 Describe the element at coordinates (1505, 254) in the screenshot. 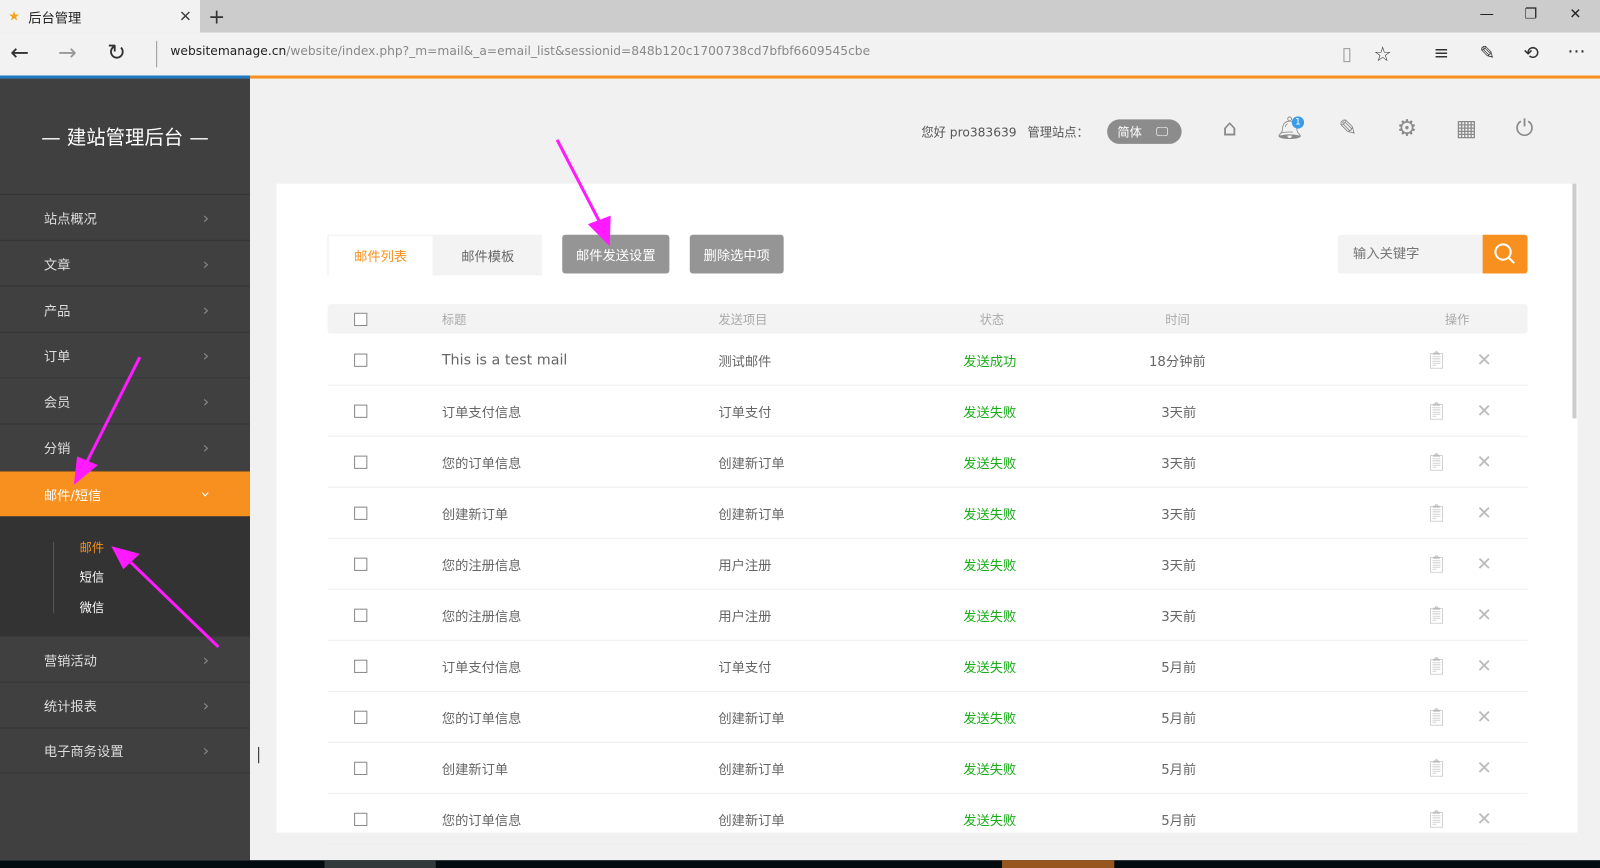

I see `search-button` at that location.